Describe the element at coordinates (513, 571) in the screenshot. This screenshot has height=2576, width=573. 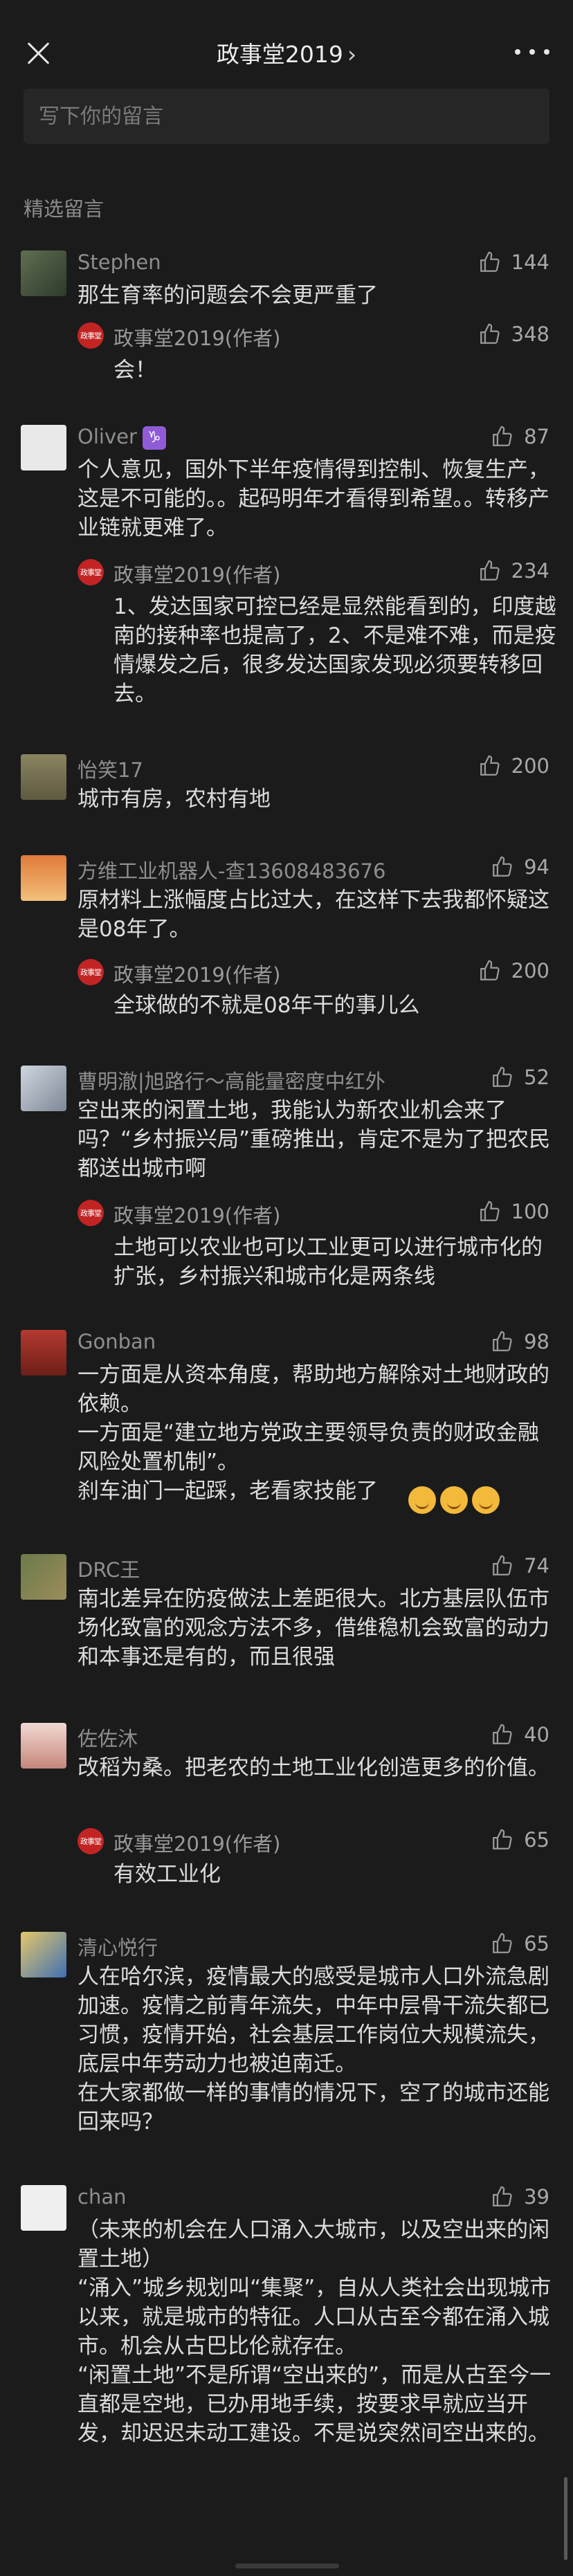
I see `reply-like-button: 234` at that location.